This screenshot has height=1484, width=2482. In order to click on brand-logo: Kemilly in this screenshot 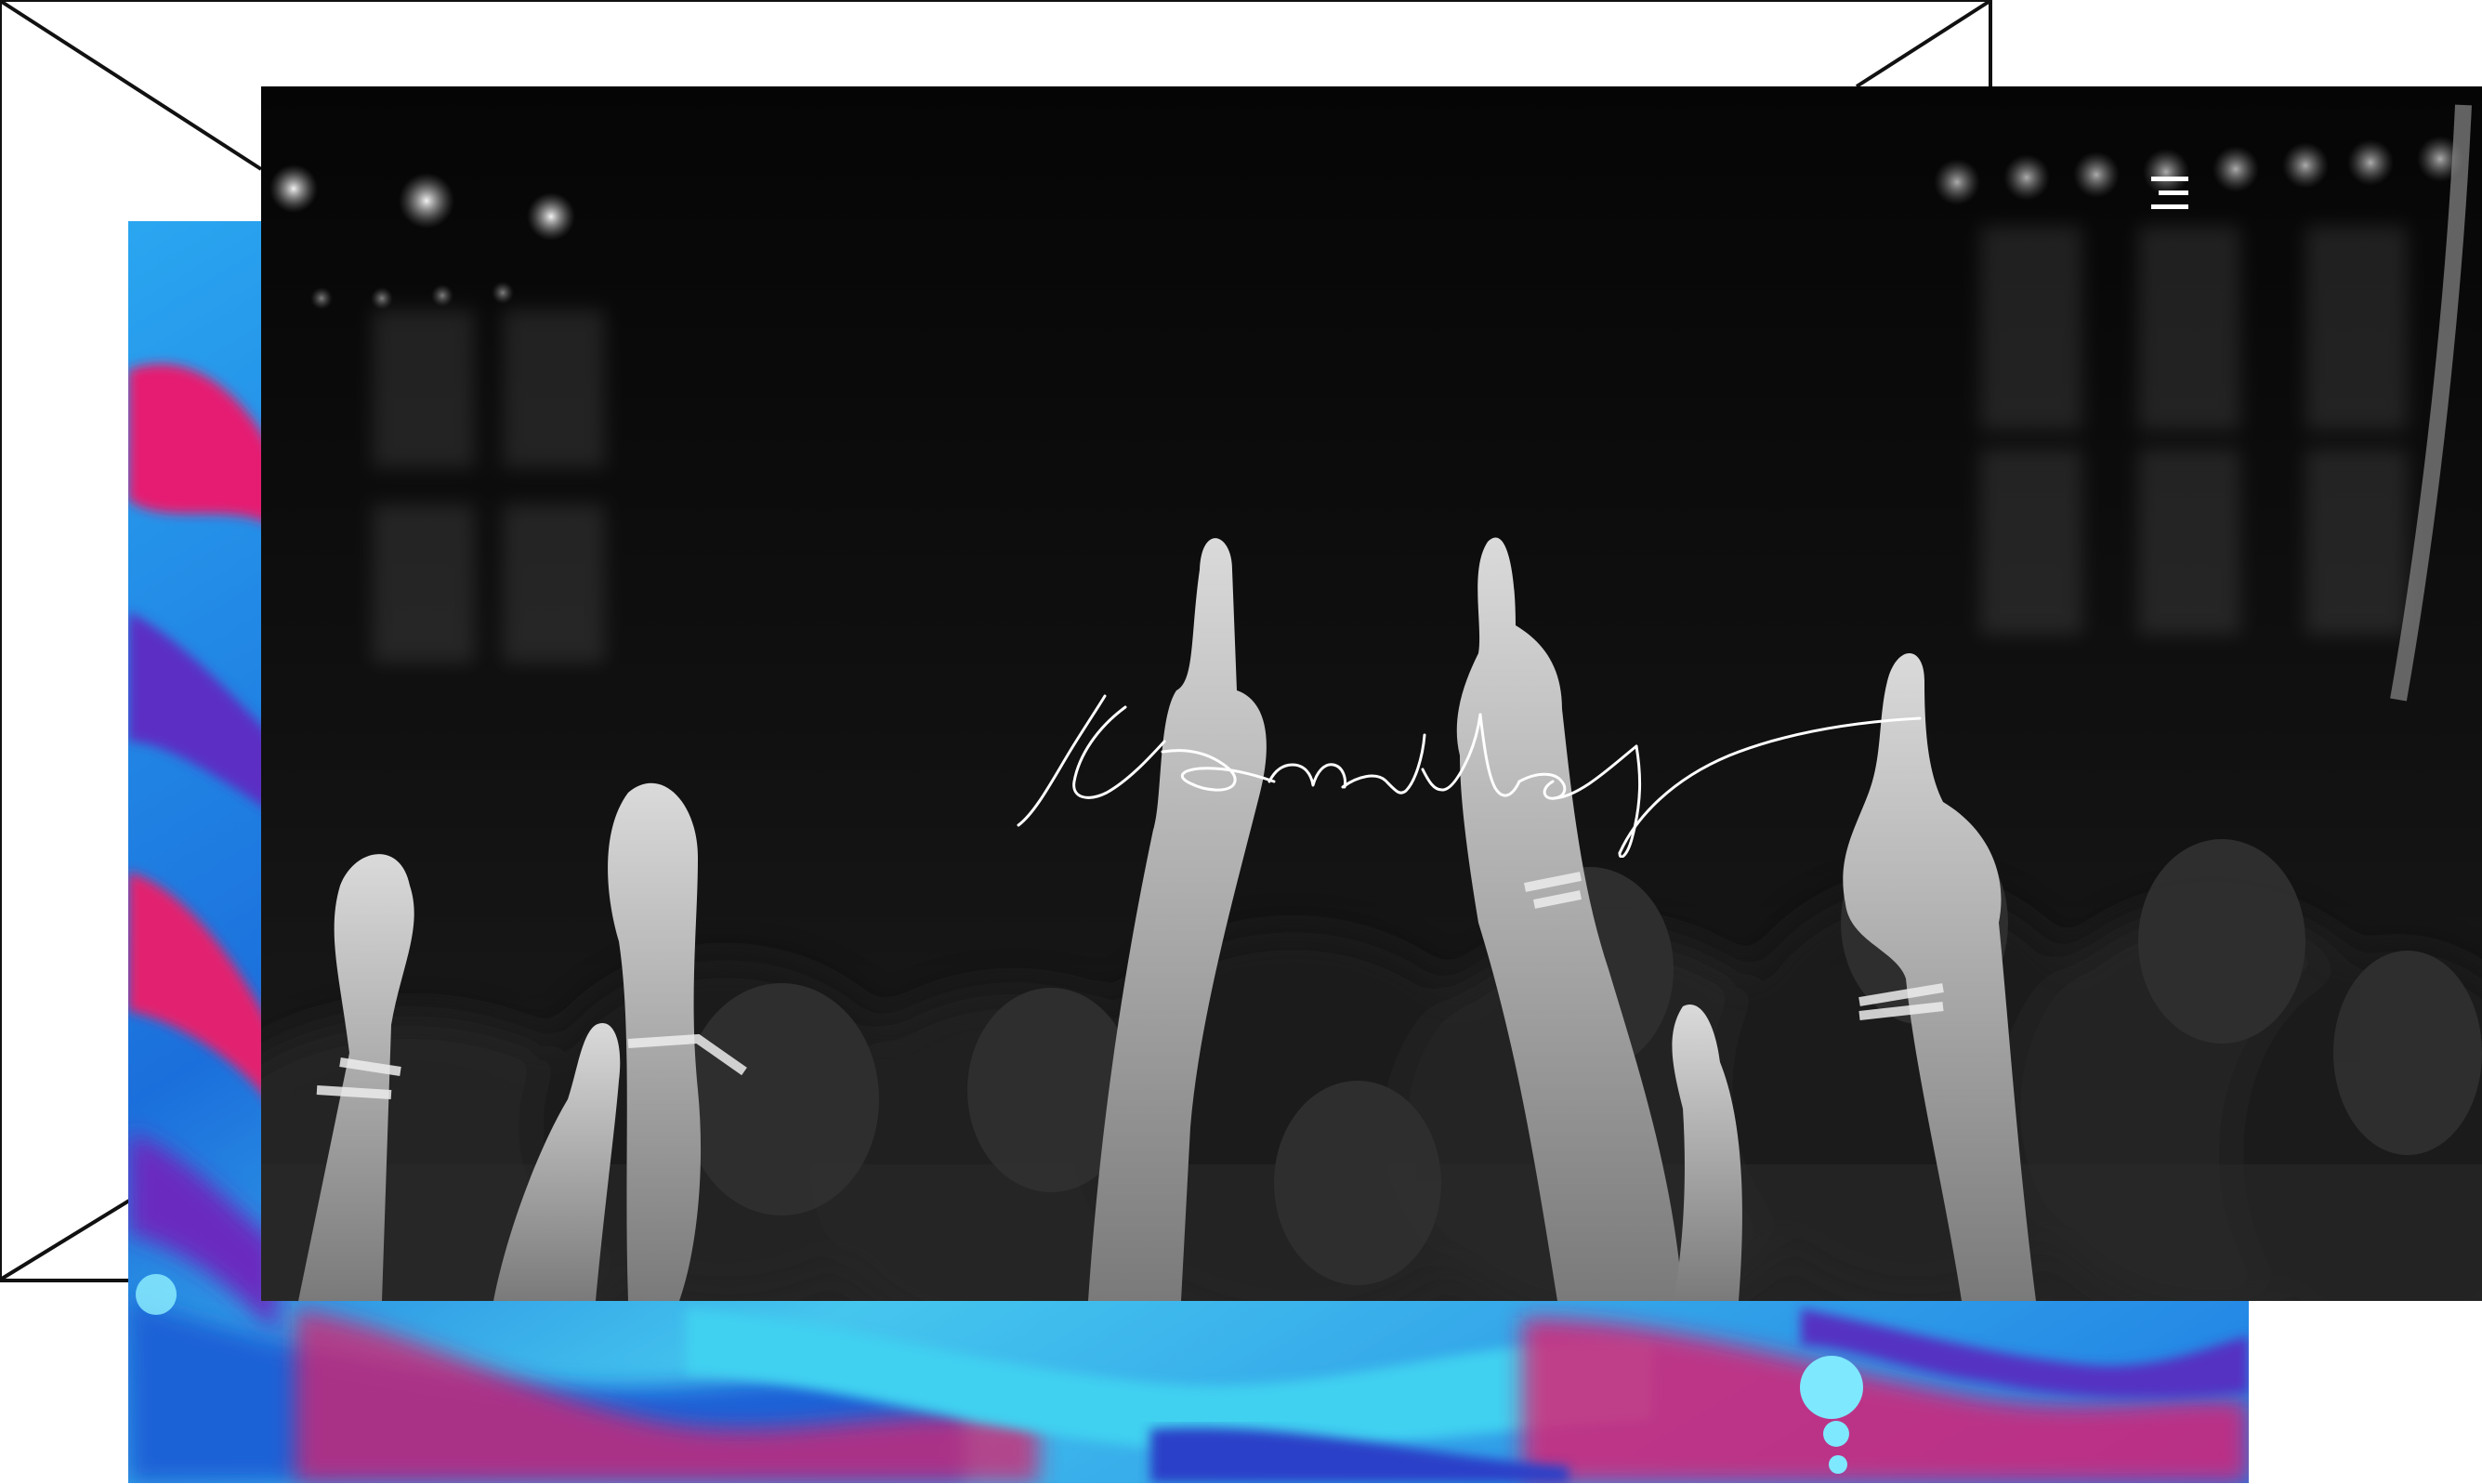, I will do `click(1465, 737)`.